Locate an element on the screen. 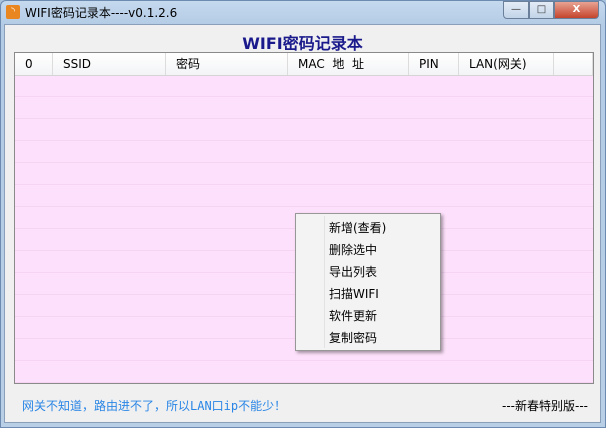 The width and height of the screenshot is (606, 428). close-button: X is located at coordinates (576, 10).